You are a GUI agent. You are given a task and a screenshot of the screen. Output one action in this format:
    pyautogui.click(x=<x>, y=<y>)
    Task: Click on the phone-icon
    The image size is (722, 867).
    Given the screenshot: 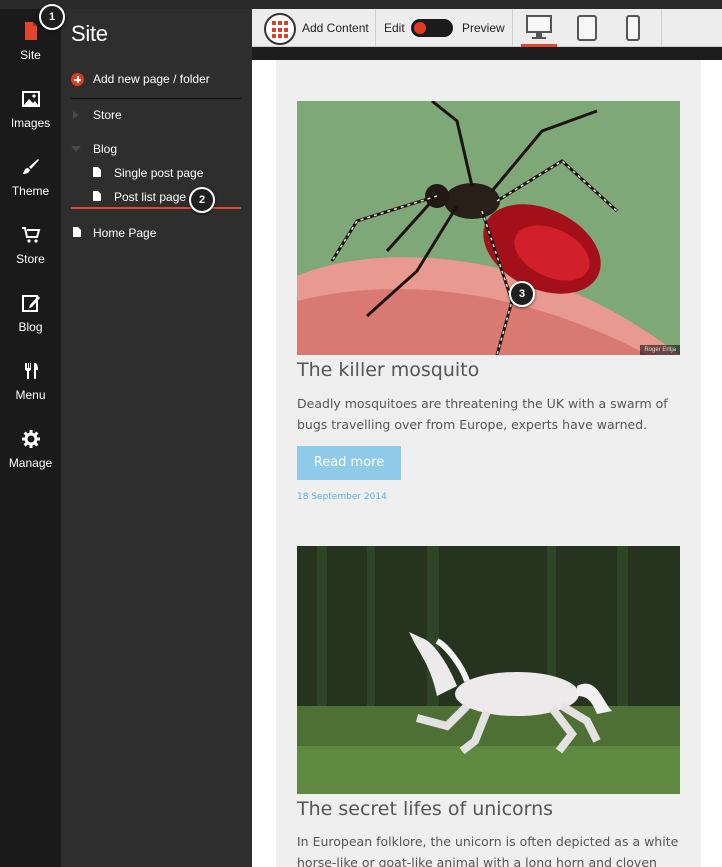 What is the action you would take?
    pyautogui.click(x=633, y=28)
    